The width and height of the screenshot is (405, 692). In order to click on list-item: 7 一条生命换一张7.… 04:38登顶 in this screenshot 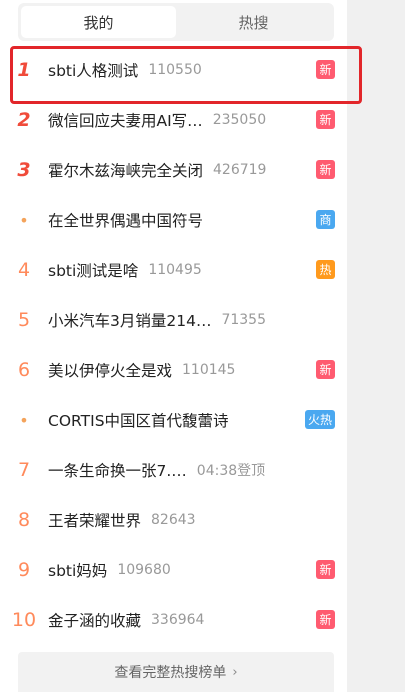, I will do `click(173, 470)`.